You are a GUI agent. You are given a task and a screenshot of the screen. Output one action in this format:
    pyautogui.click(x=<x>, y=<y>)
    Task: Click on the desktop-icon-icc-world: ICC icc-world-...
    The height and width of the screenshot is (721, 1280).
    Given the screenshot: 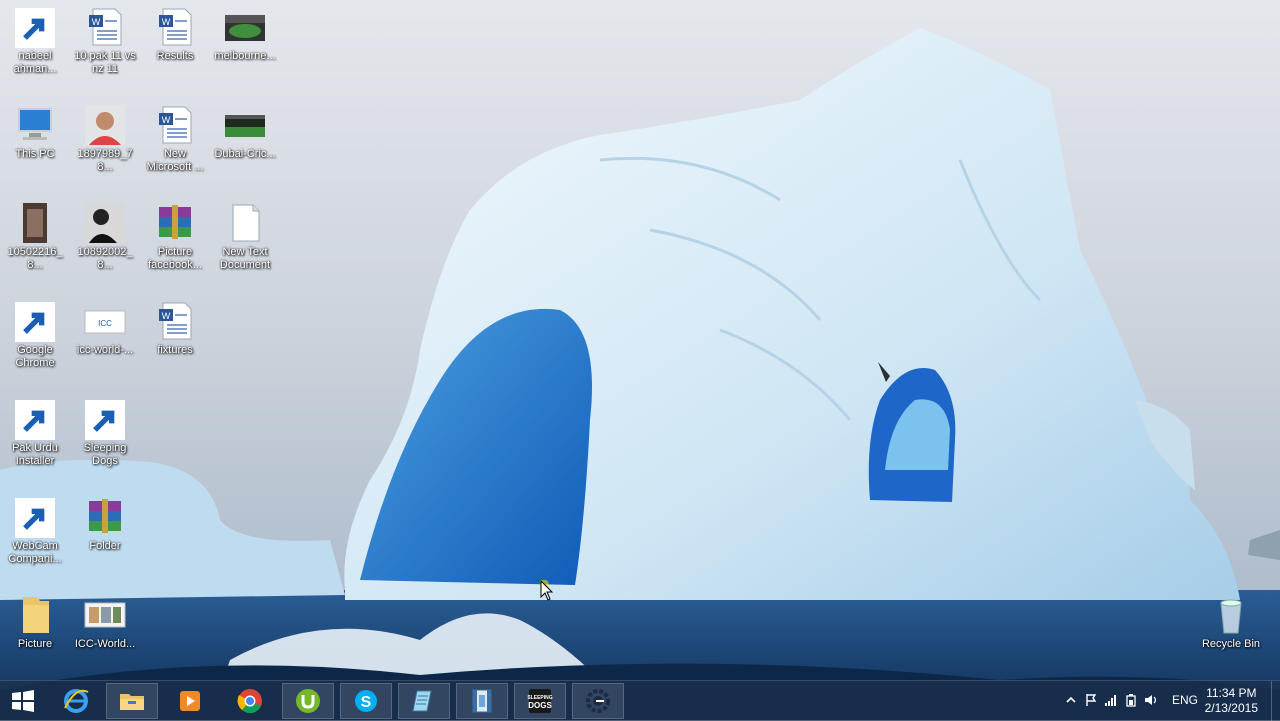 What is the action you would take?
    pyautogui.click(x=105, y=325)
    